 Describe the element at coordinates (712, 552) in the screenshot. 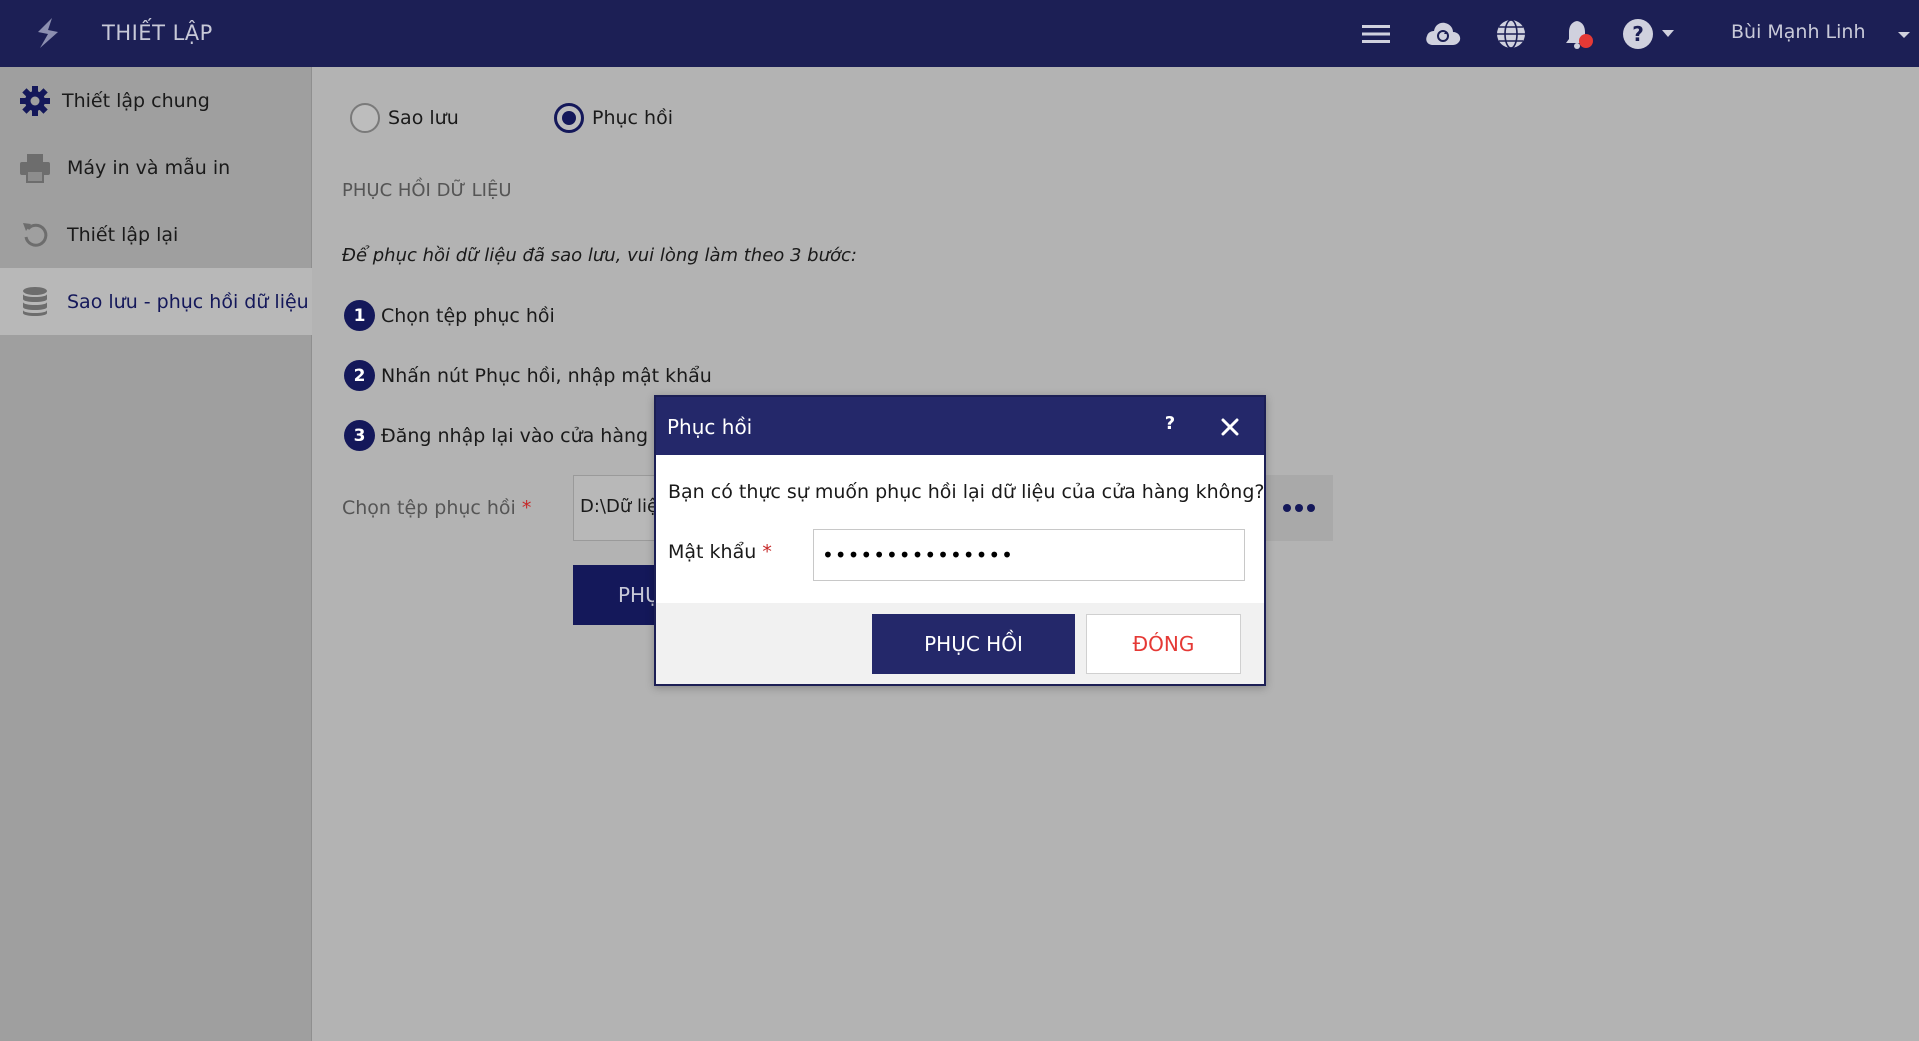

I see `password-label-text: Mật khẩu` at that location.